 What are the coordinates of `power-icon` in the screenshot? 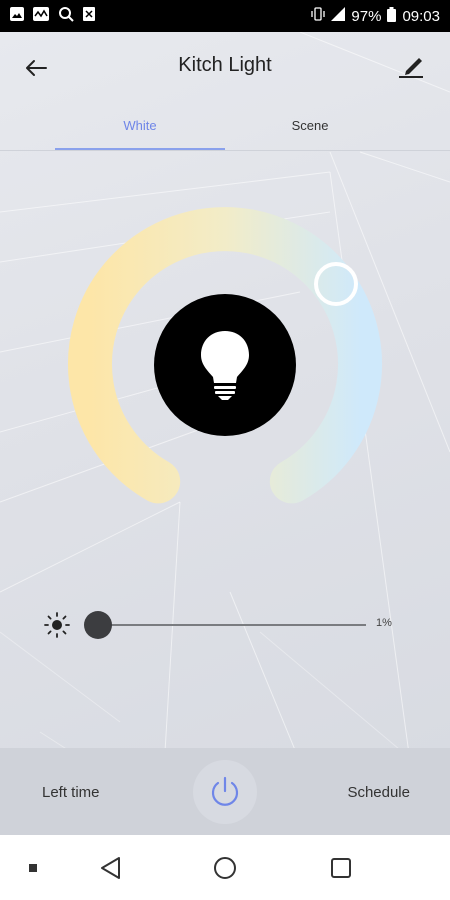 It's located at (225, 791).